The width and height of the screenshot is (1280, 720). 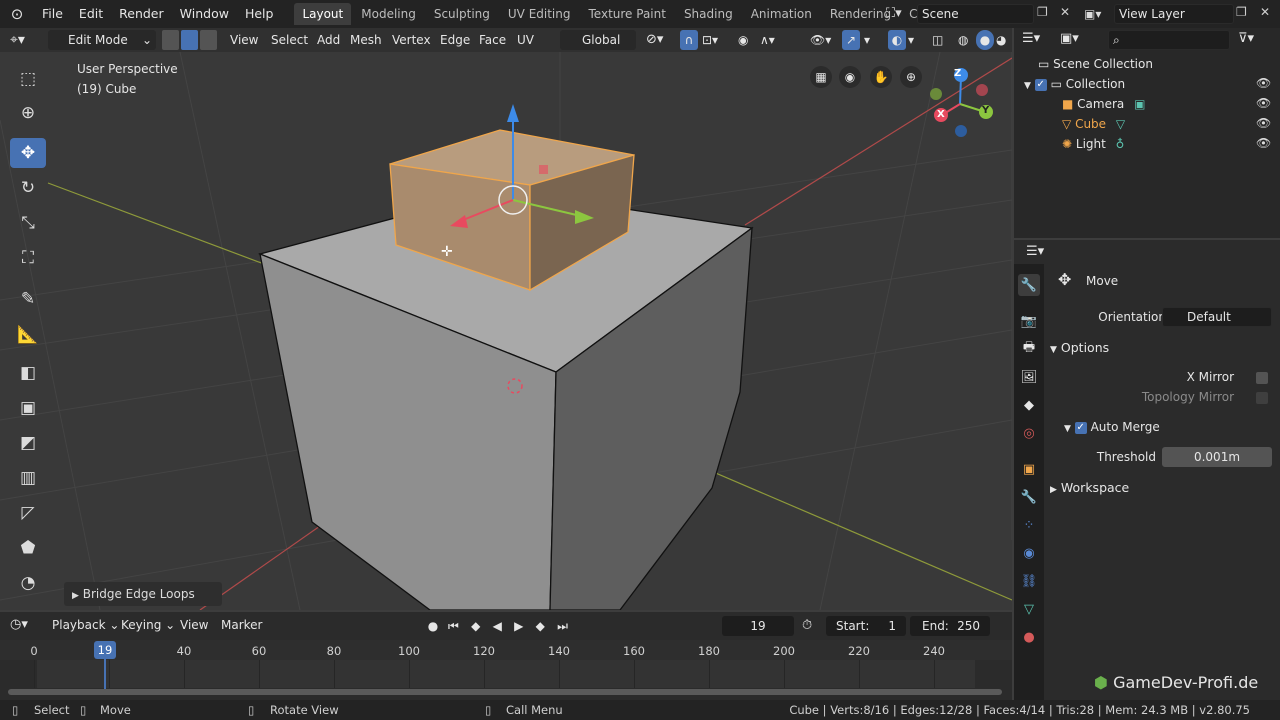 I want to click on orientation-dropdown: Default, so click(x=1217, y=317).